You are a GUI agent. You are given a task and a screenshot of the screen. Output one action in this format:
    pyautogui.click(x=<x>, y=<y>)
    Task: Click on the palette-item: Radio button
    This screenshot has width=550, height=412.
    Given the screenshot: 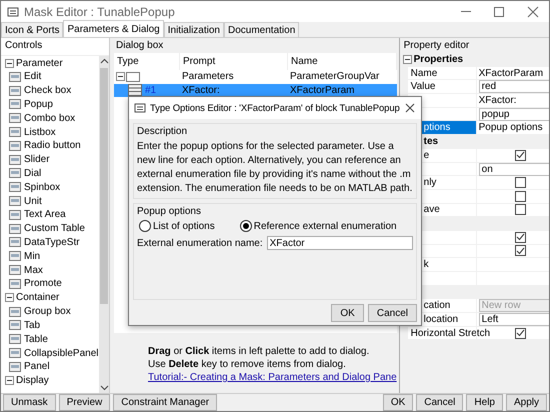 What is the action you would take?
    pyautogui.click(x=52, y=145)
    